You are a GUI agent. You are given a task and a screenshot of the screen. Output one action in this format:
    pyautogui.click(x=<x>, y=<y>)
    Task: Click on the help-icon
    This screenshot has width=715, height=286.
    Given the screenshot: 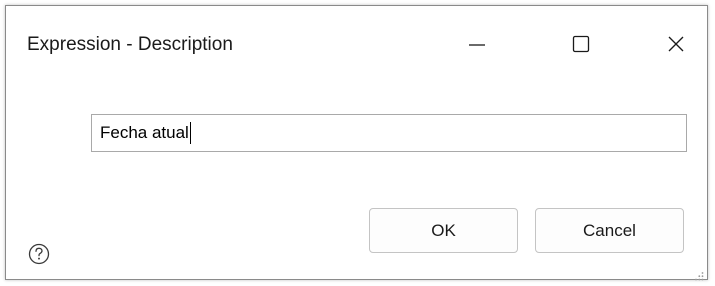 What is the action you would take?
    pyautogui.click(x=39, y=254)
    